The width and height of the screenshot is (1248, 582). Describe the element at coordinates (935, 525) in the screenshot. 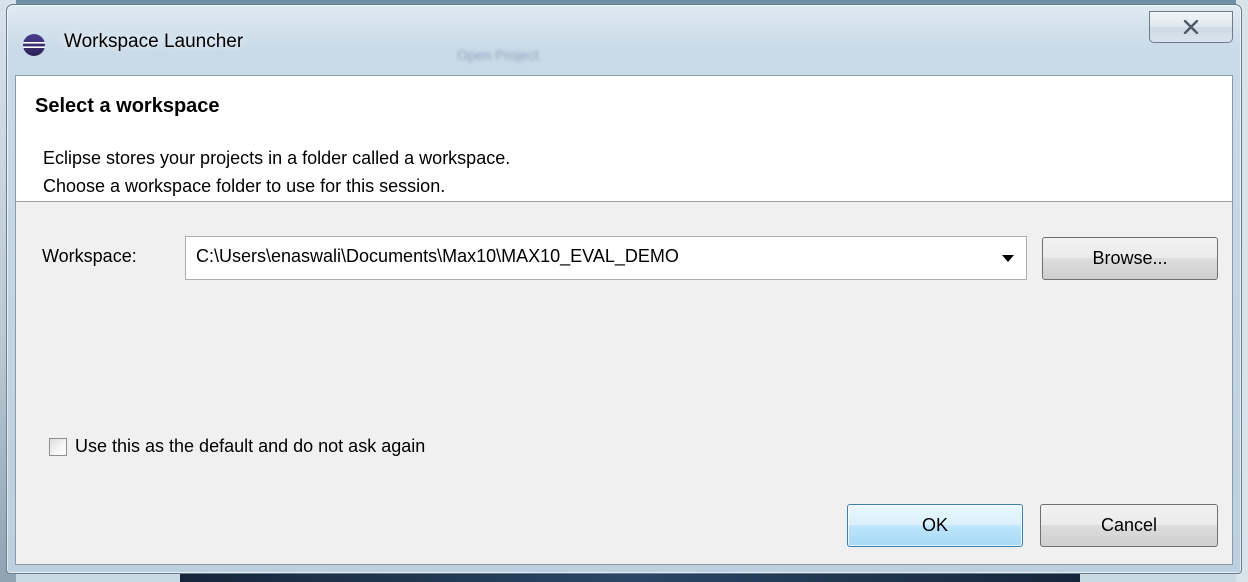

I see `ok-button: OK` at that location.